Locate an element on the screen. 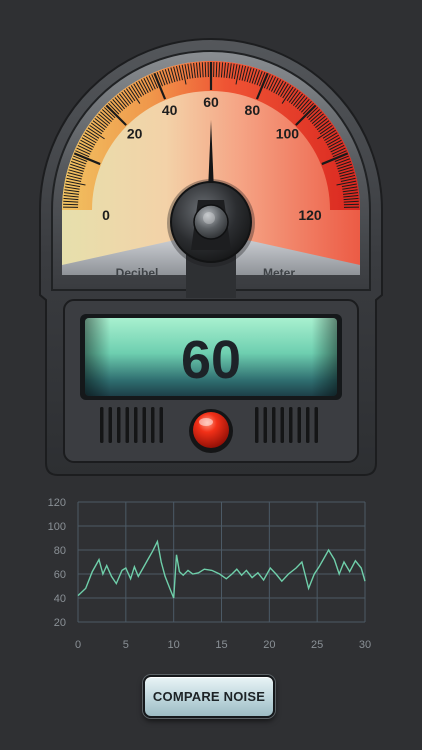 The height and width of the screenshot is (750, 422). compare-noise-button: COMPARE NOISE is located at coordinates (209, 696).